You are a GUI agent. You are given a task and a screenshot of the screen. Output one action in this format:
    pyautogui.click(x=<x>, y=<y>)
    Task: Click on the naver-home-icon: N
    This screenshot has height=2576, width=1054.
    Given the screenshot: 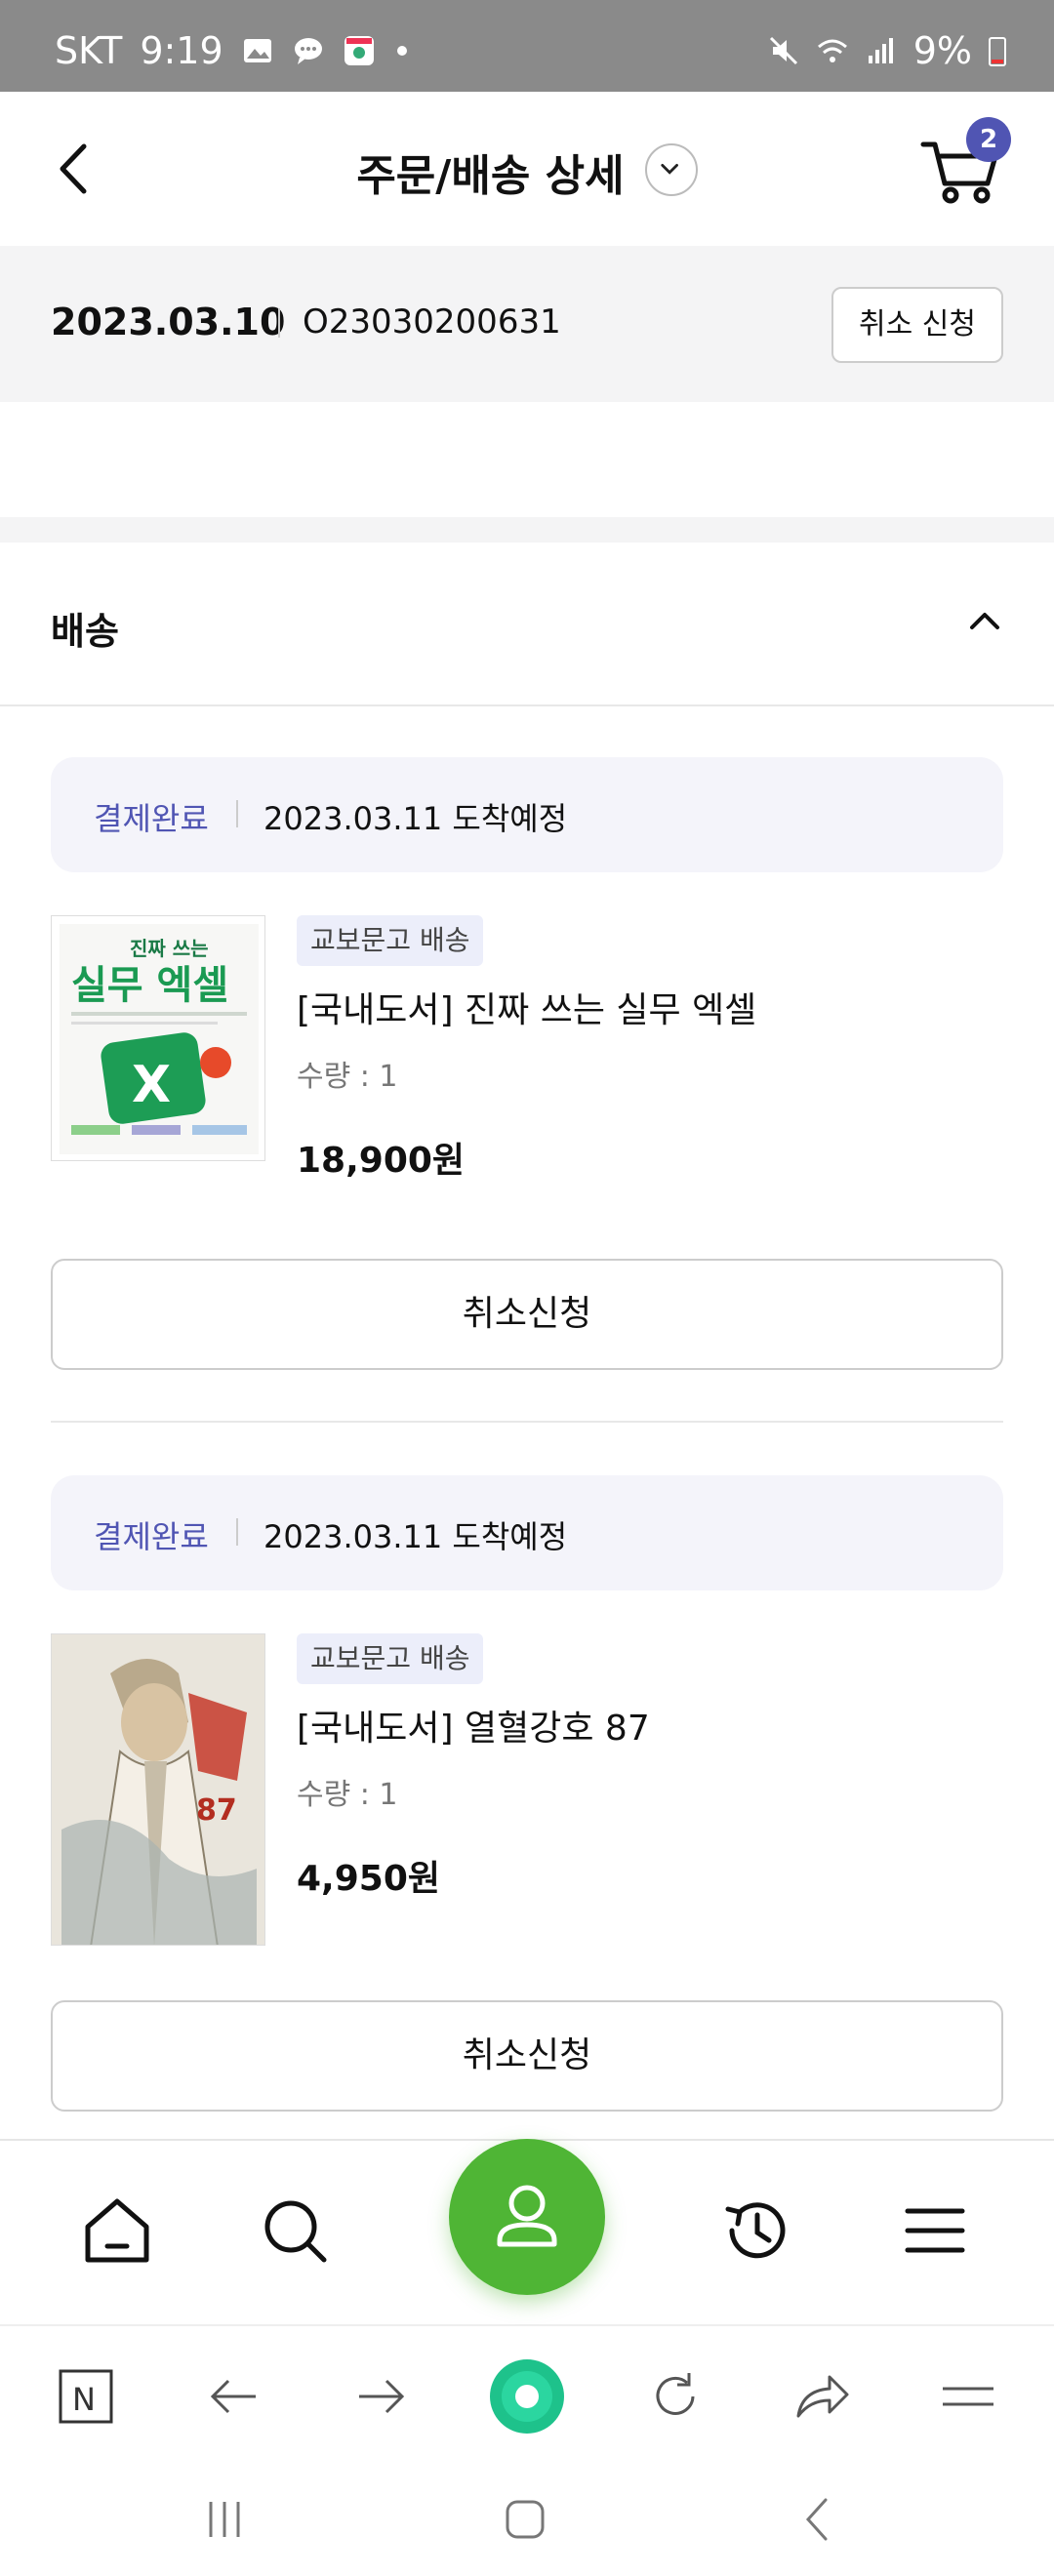 What is the action you would take?
    pyautogui.click(x=86, y=2396)
    